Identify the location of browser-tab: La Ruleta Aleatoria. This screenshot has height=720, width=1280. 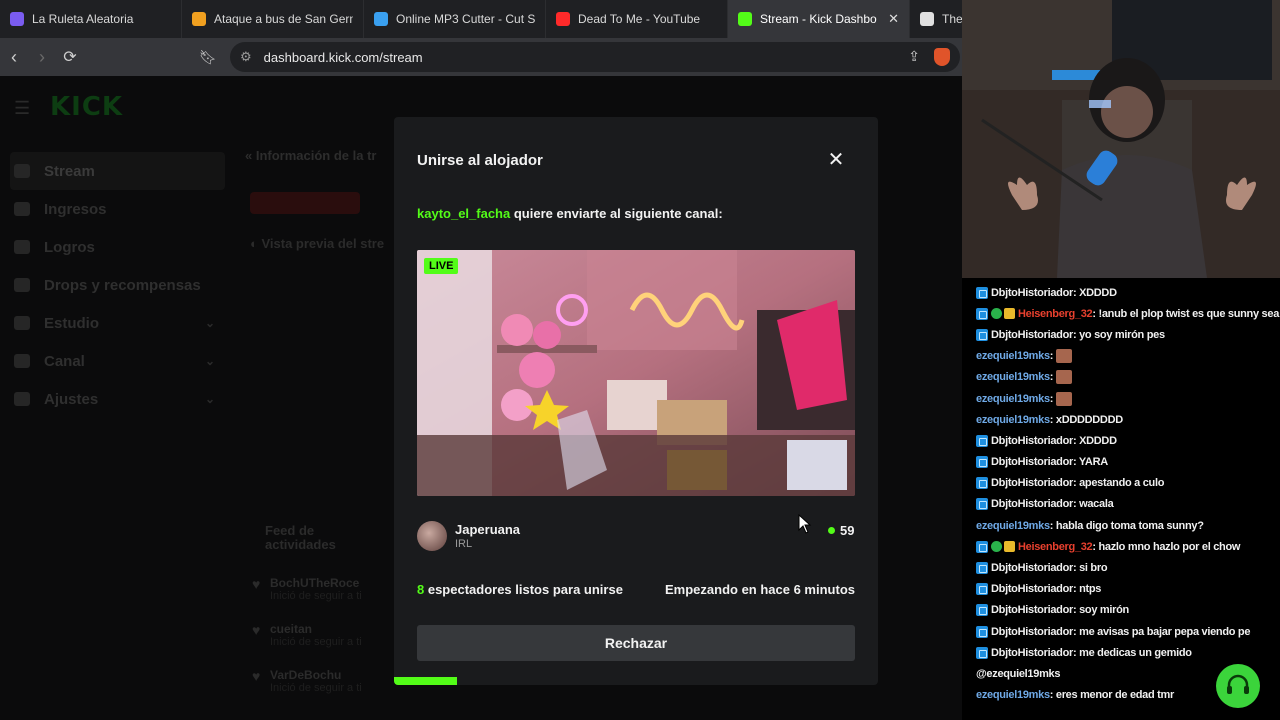
(91, 19).